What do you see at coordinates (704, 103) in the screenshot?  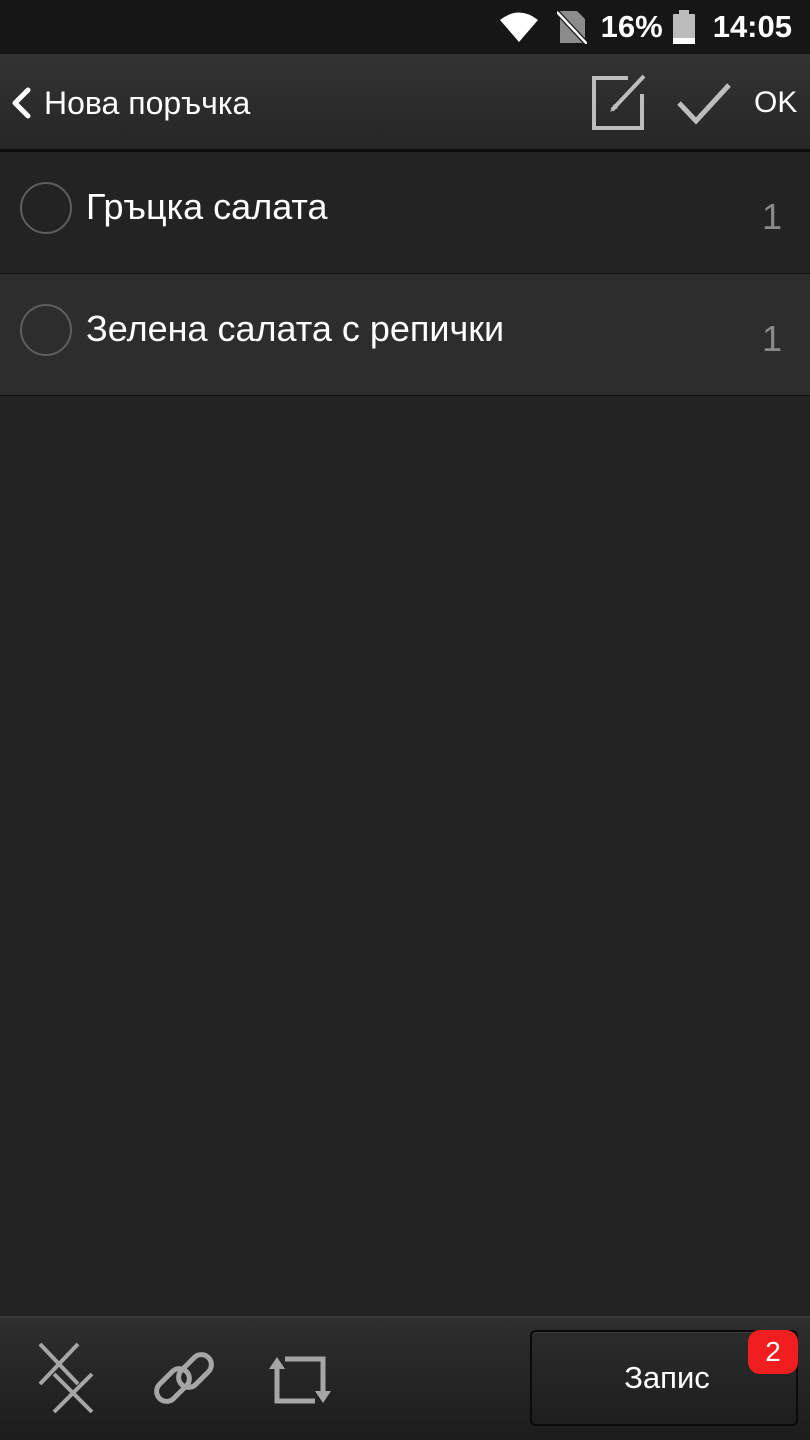 I see `checkmark-icon` at bounding box center [704, 103].